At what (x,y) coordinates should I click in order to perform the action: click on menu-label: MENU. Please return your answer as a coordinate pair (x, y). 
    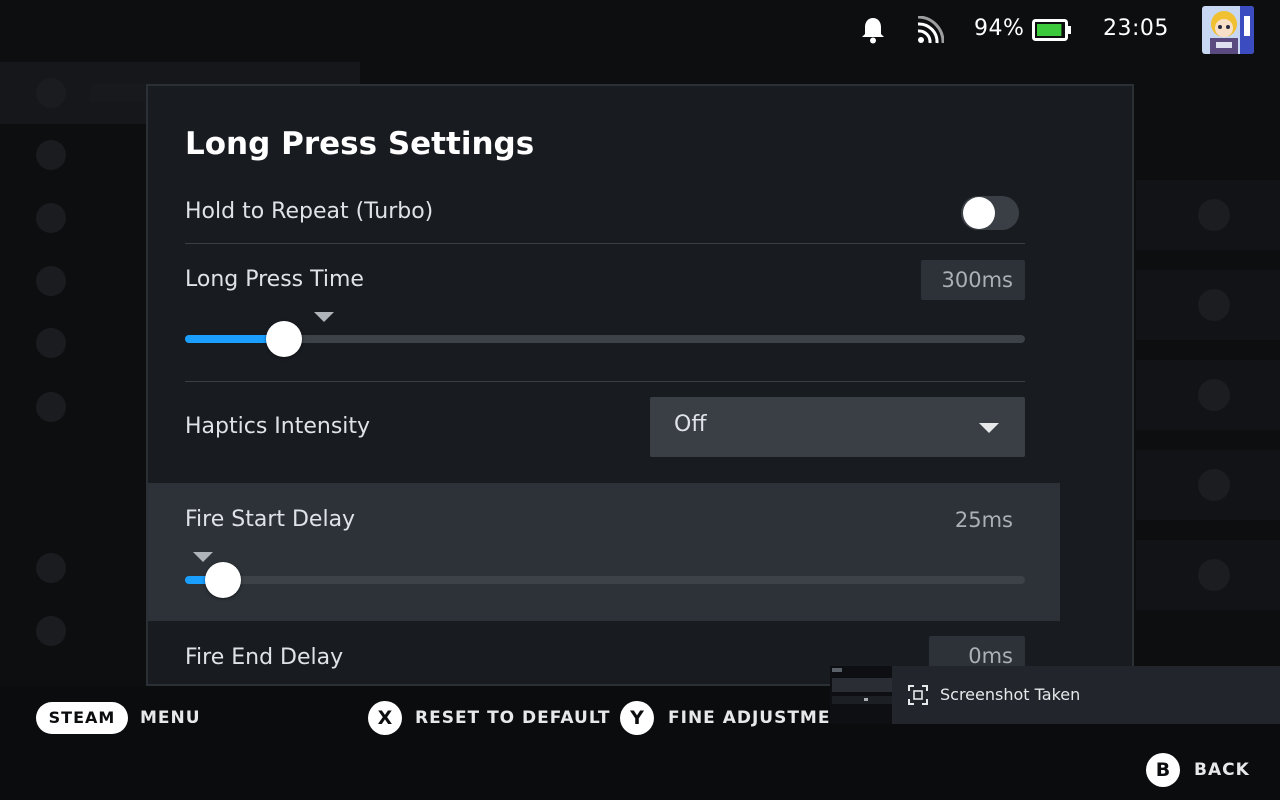
    Looking at the image, I should click on (170, 718).